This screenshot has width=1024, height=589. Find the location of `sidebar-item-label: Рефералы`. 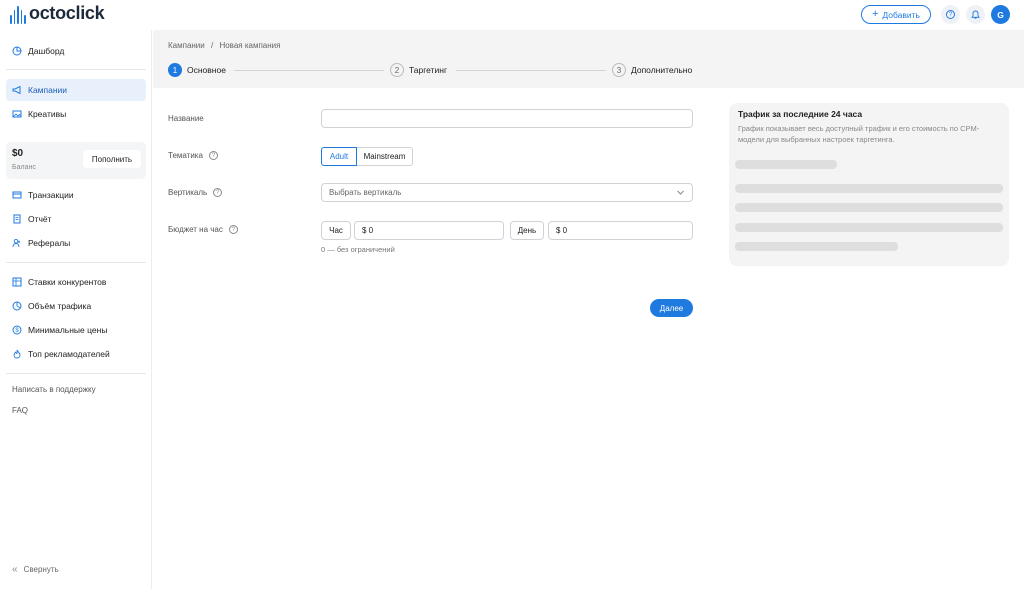

sidebar-item-label: Рефералы is located at coordinates (49, 243).